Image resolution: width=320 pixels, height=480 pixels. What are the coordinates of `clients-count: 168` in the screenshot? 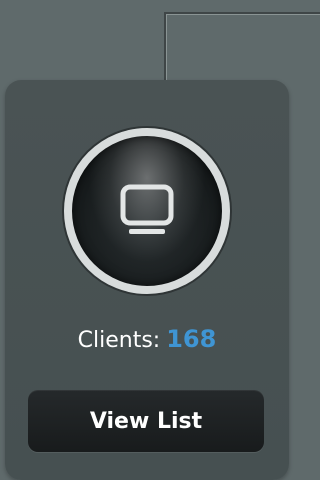 It's located at (191, 339).